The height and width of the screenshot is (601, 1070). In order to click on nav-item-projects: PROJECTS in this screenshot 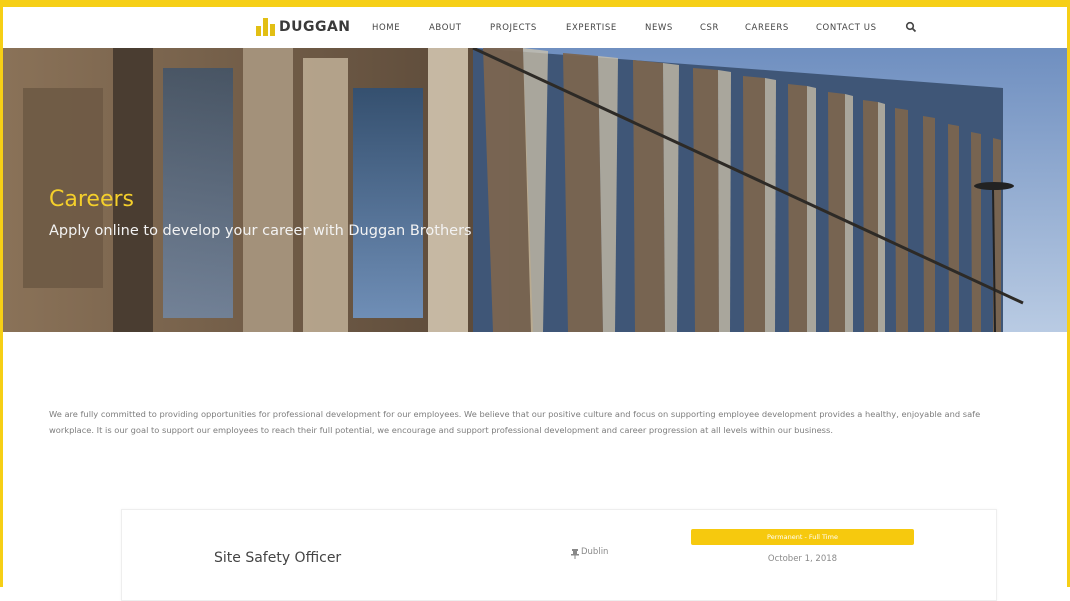, I will do `click(513, 28)`.